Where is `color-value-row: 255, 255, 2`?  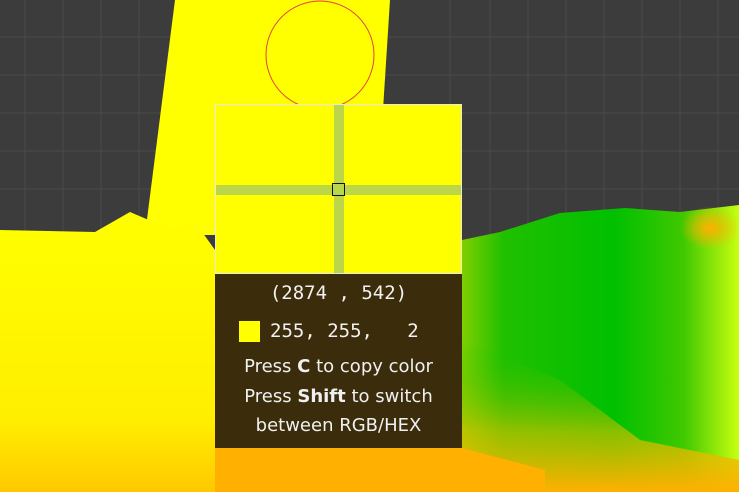 color-value-row: 255, 255, 2 is located at coordinates (329, 331).